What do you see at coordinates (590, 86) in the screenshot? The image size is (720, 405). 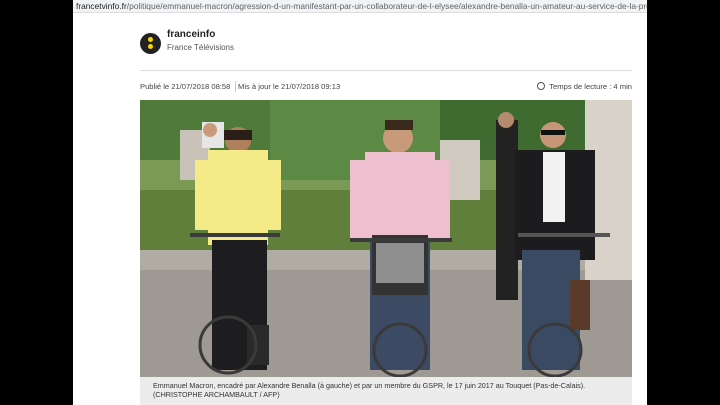 I see `reading-time-label: Temps de lecture : 4 min` at bounding box center [590, 86].